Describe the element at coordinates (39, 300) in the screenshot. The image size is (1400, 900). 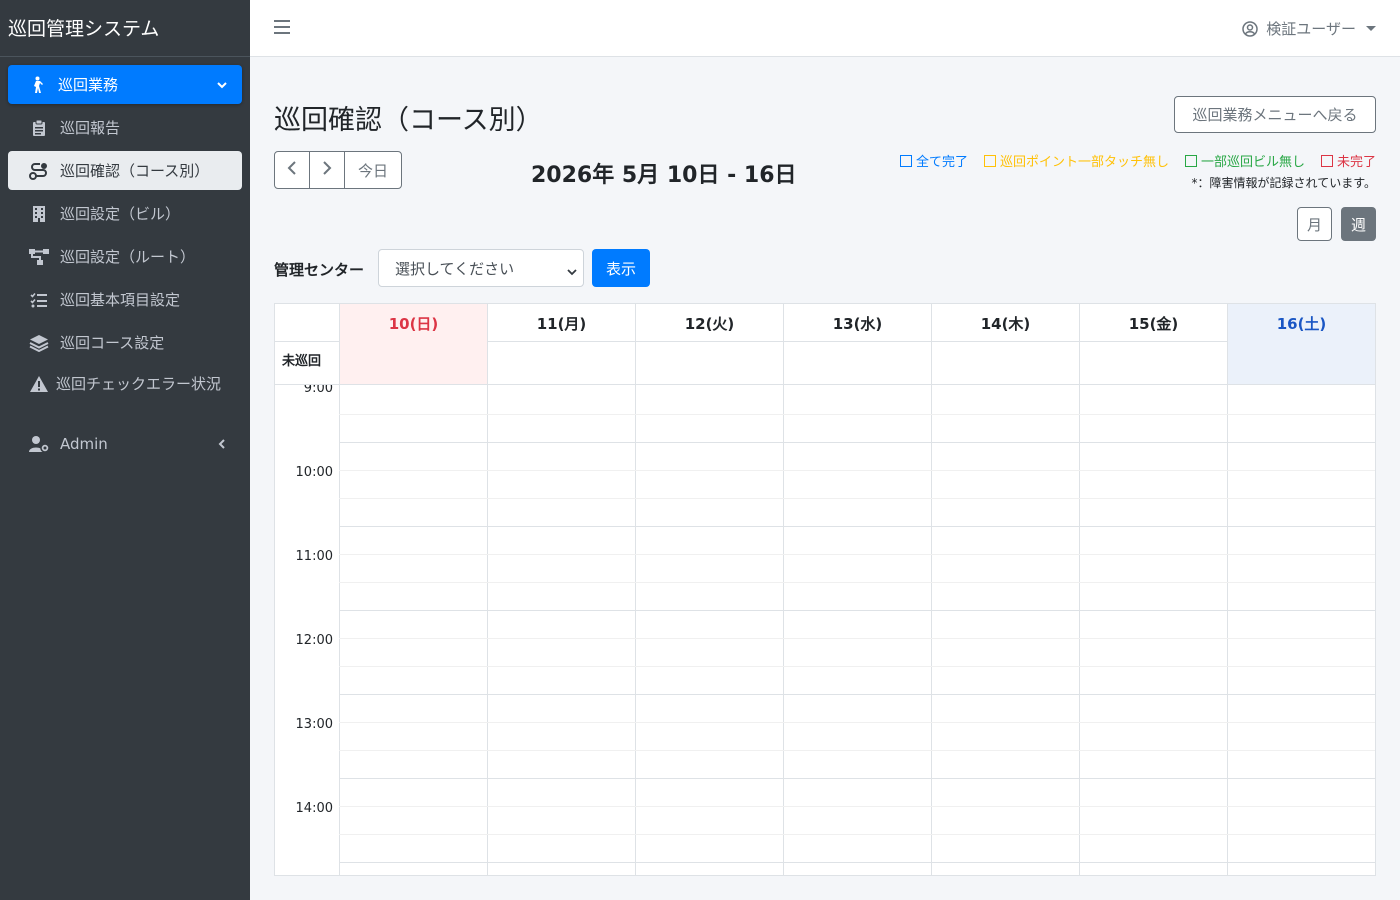
I see `checklist-icon` at that location.